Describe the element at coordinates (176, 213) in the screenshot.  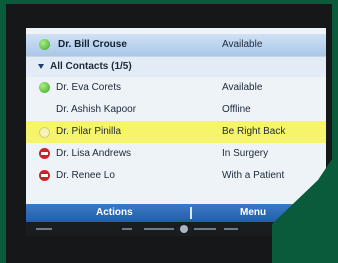
I see `softkey-bar: Actions Menu` at that location.